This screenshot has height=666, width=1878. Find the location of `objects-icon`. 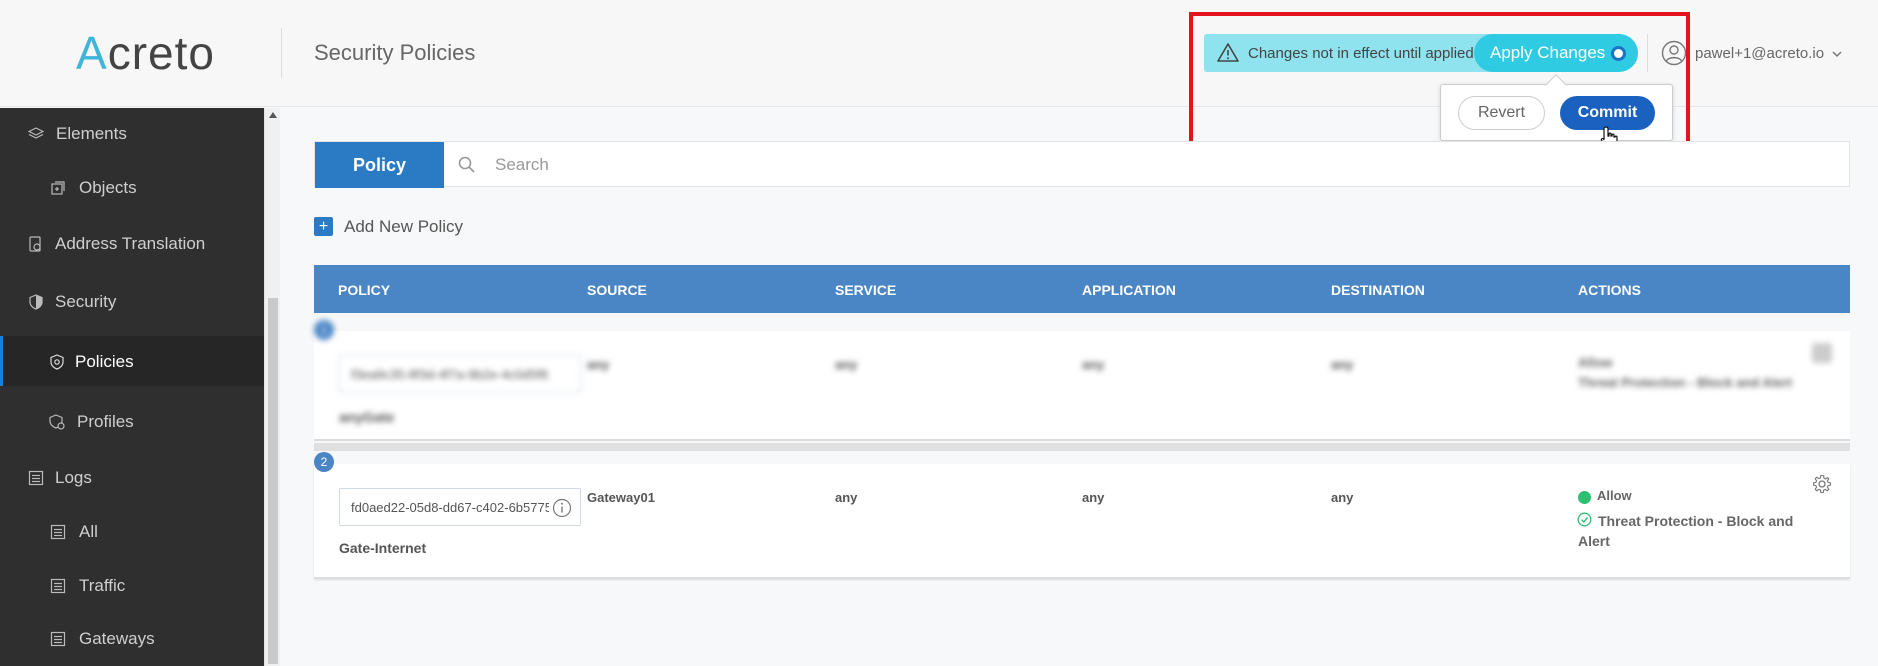

objects-icon is located at coordinates (58, 188).